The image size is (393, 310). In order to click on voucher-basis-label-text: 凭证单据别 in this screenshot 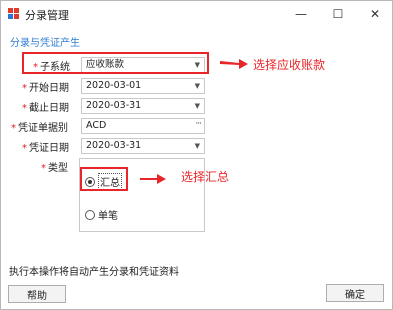, I will do `click(43, 128)`.